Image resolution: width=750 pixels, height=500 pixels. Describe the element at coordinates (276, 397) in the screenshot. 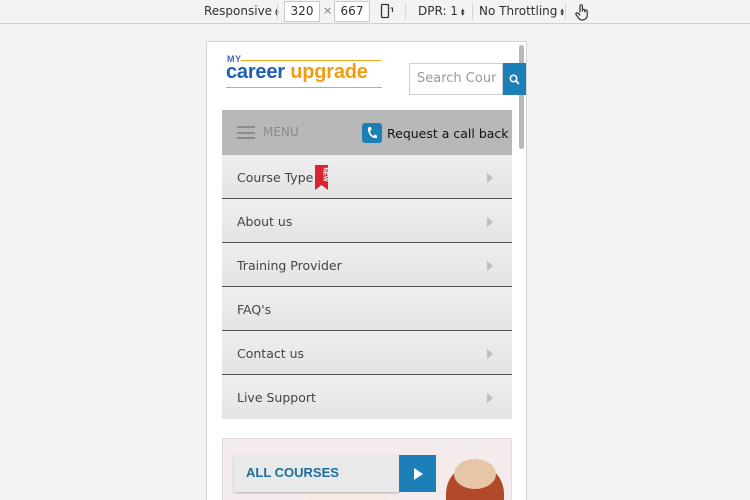

I see `menu-item-label: Live Support` at that location.